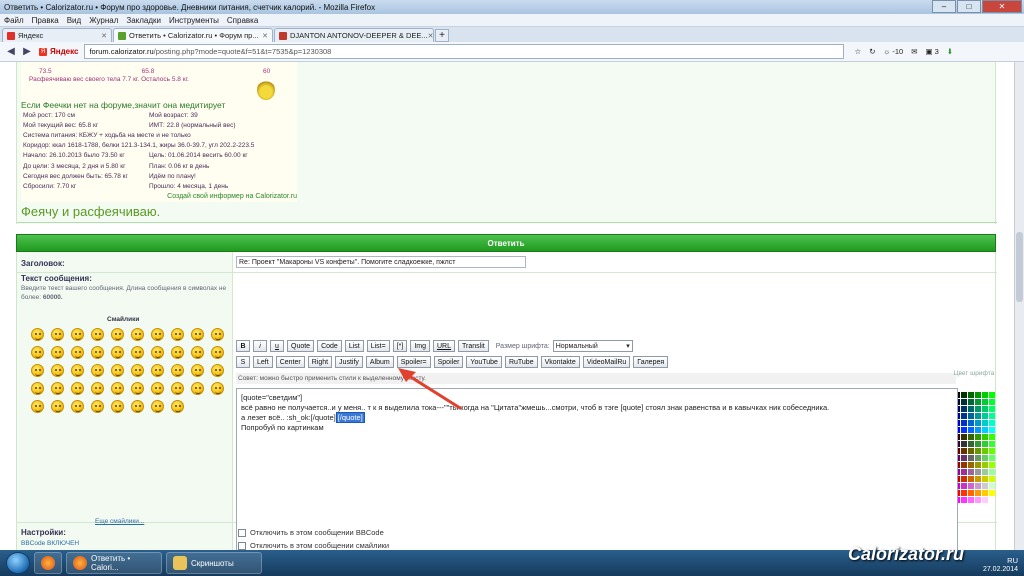  Describe the element at coordinates (301, 346) in the screenshot. I see `quote-button: Quote` at that location.